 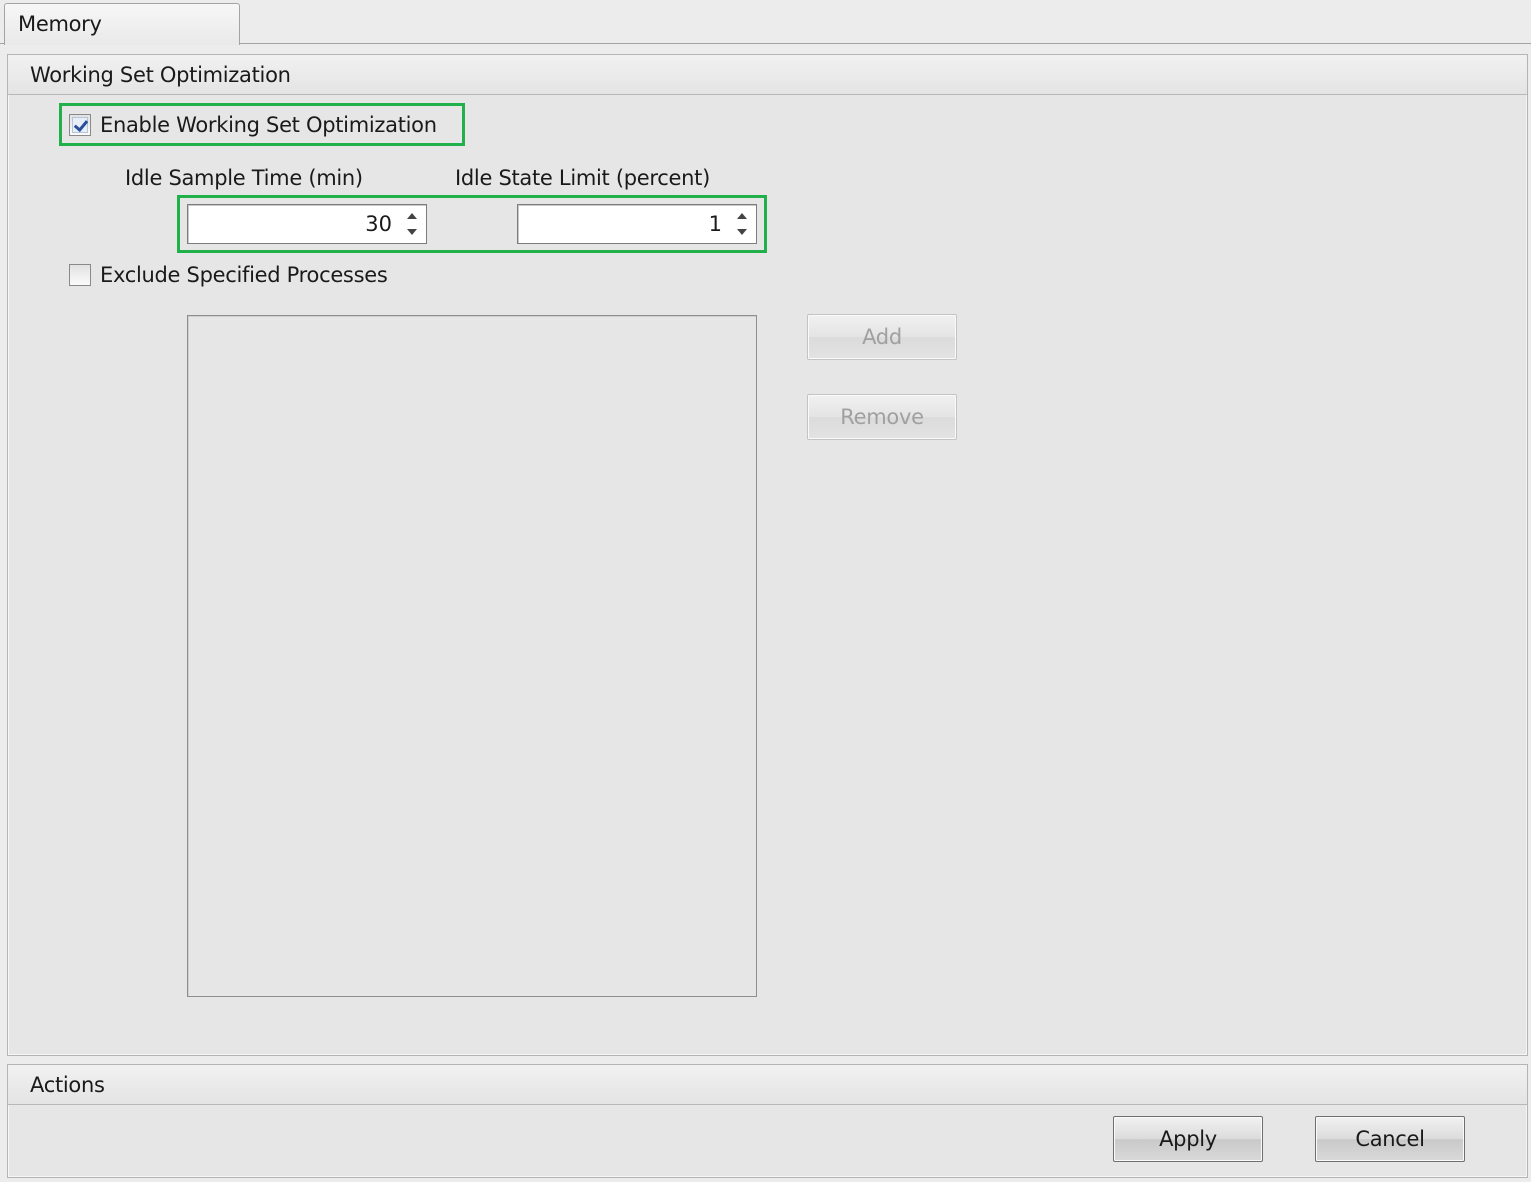 What do you see at coordinates (767, 1121) in the screenshot?
I see `actions-group: Actions` at bounding box center [767, 1121].